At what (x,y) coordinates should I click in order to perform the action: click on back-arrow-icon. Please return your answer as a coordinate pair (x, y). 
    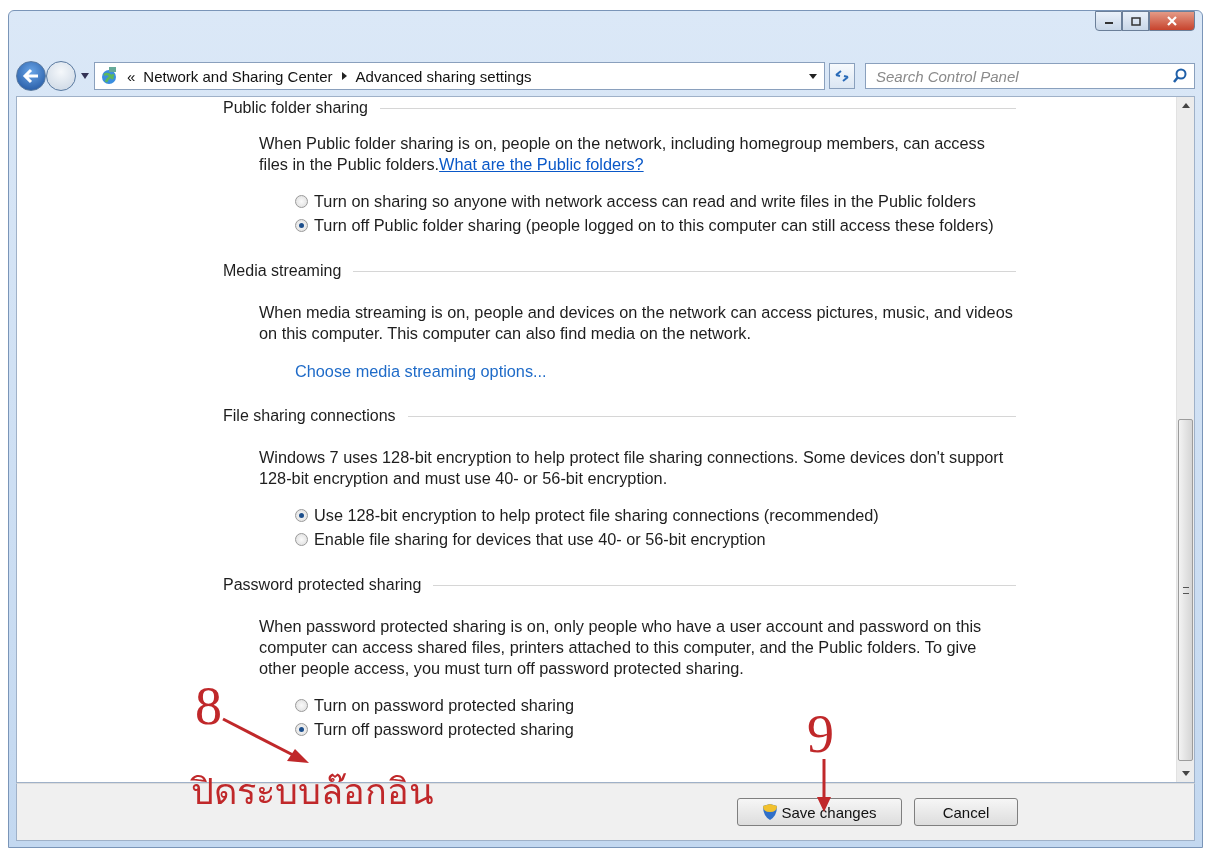
    Looking at the image, I should click on (31, 76).